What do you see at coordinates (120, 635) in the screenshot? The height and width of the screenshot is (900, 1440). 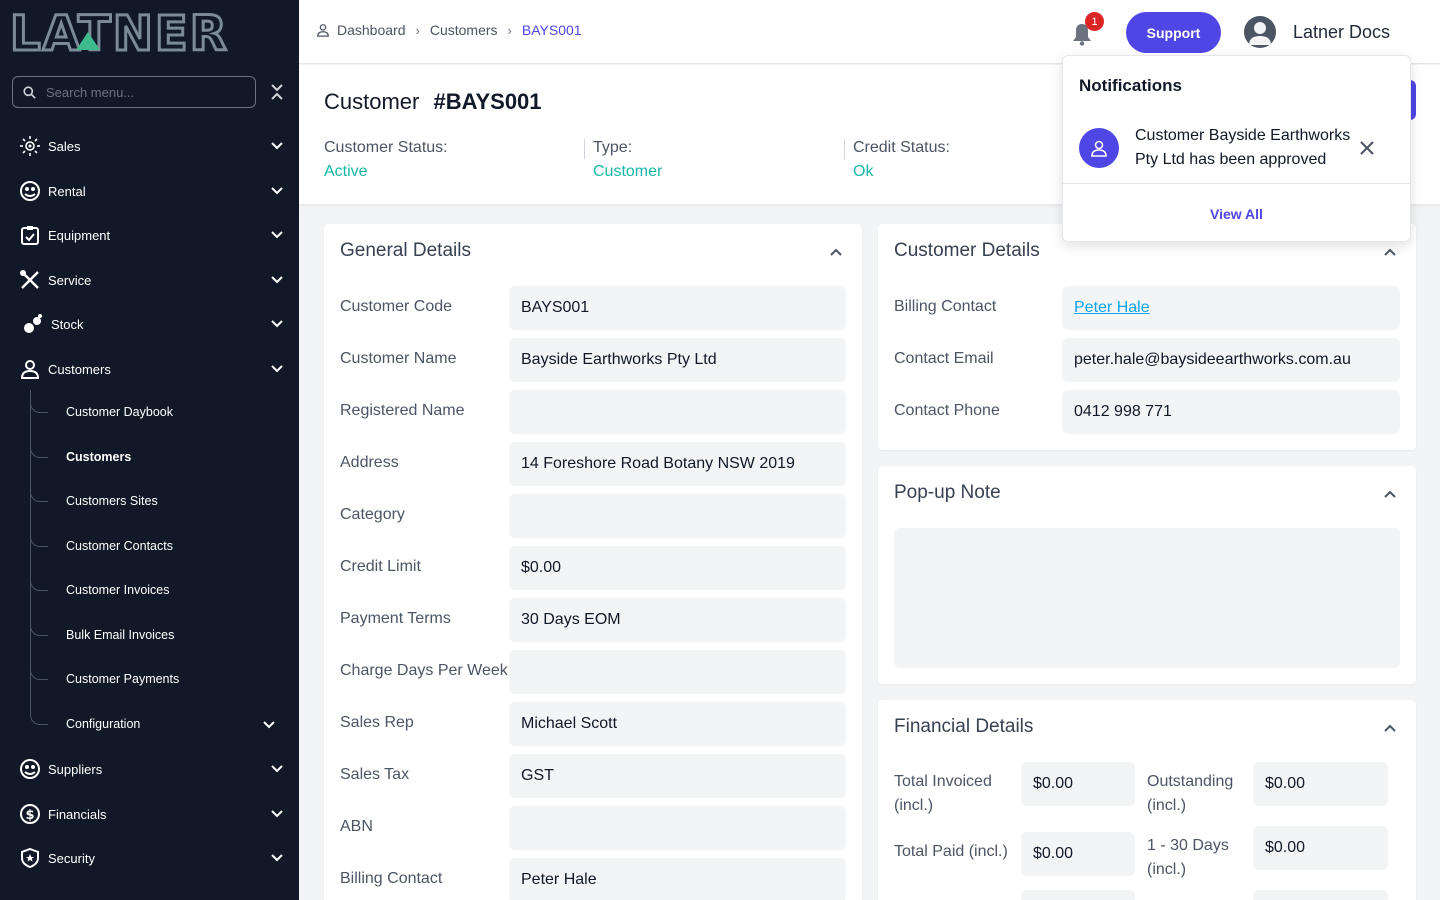 I see `sidebar-sub-label: Bulk Email Invoices` at bounding box center [120, 635].